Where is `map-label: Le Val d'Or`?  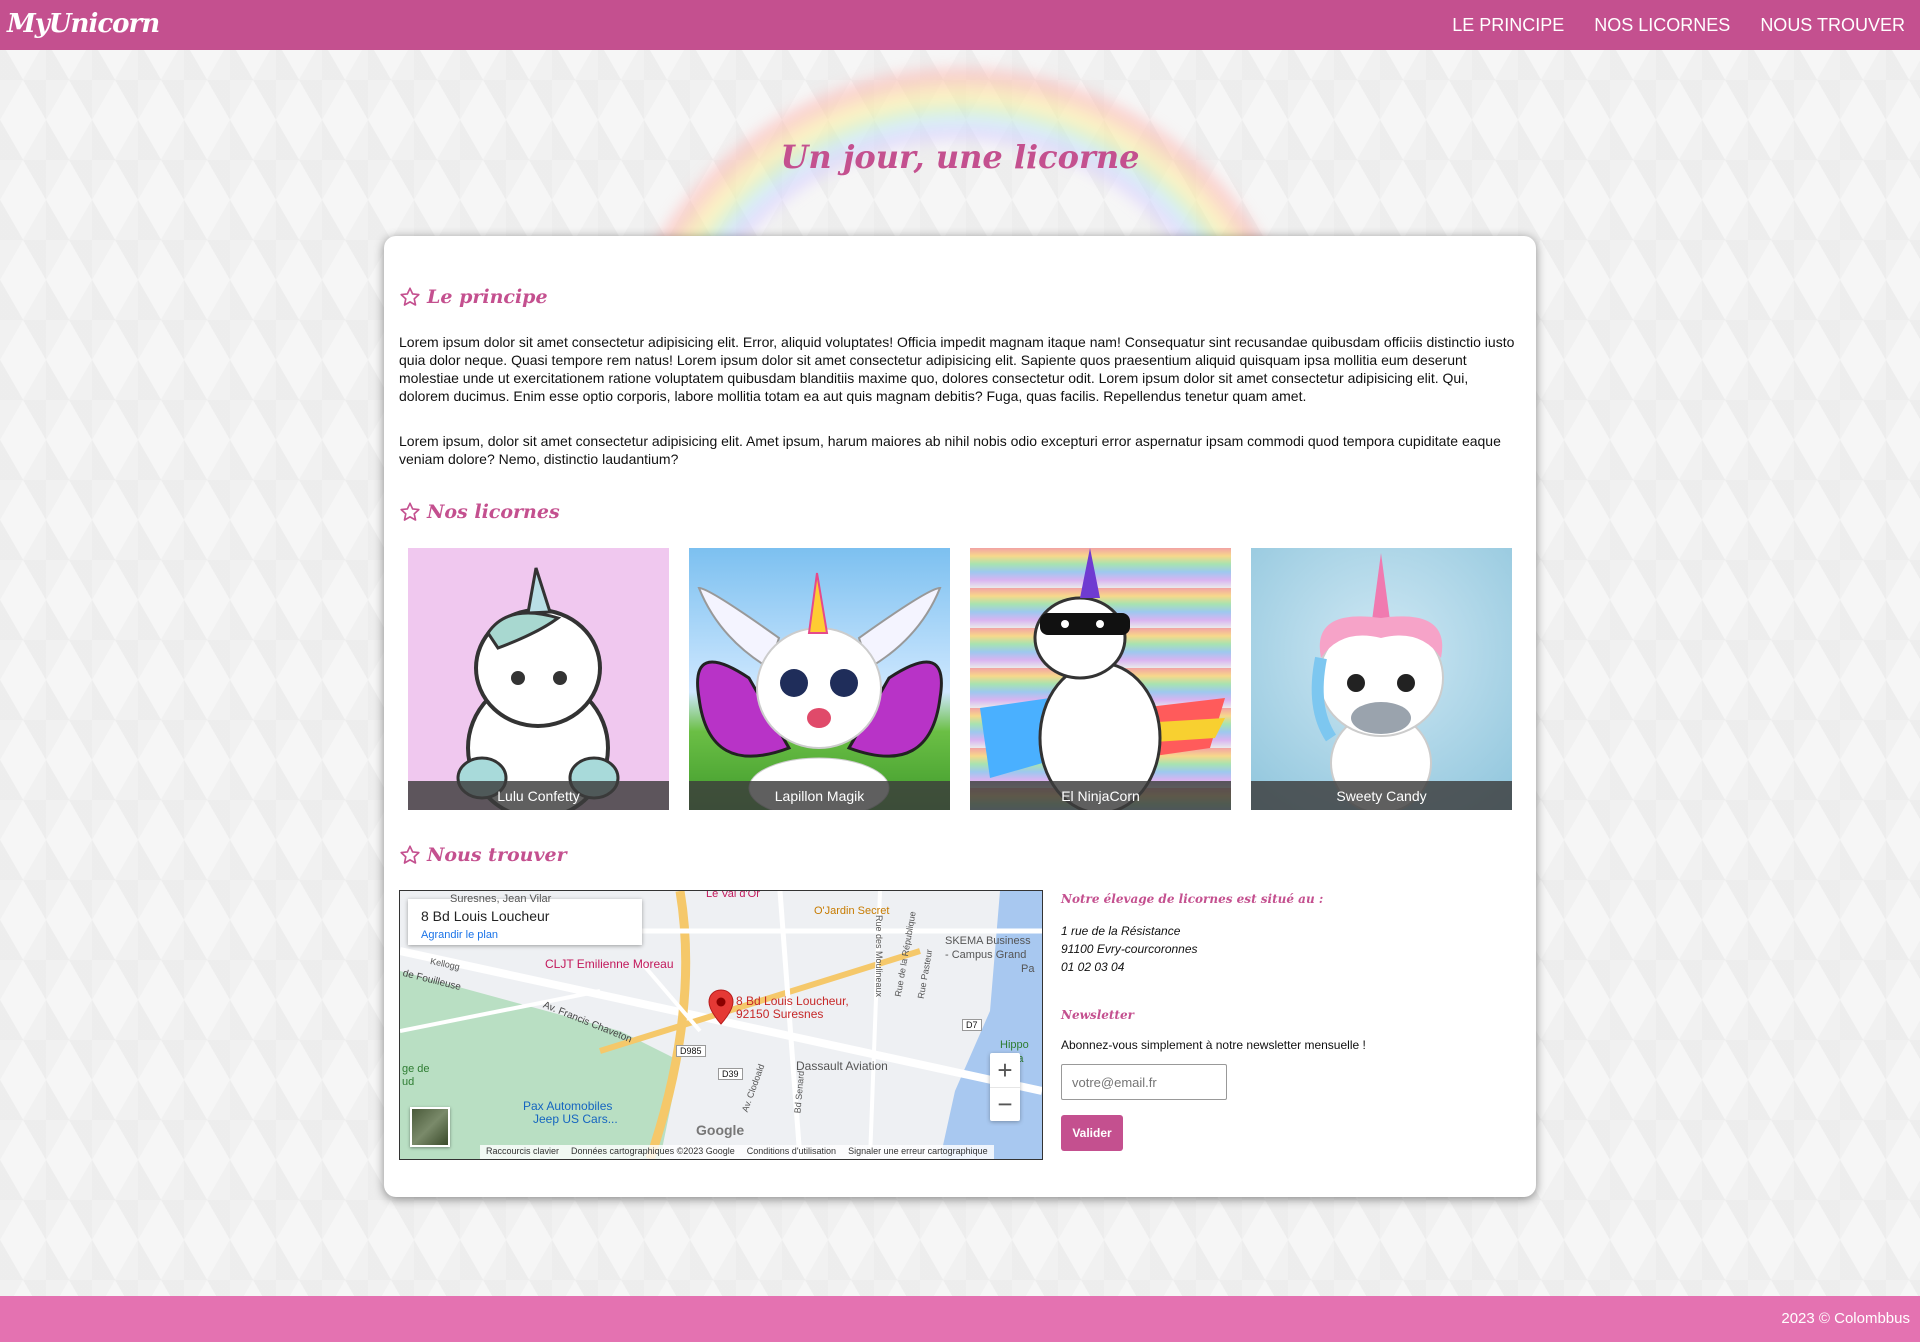
map-label: Le Val d'Or is located at coordinates (733, 895).